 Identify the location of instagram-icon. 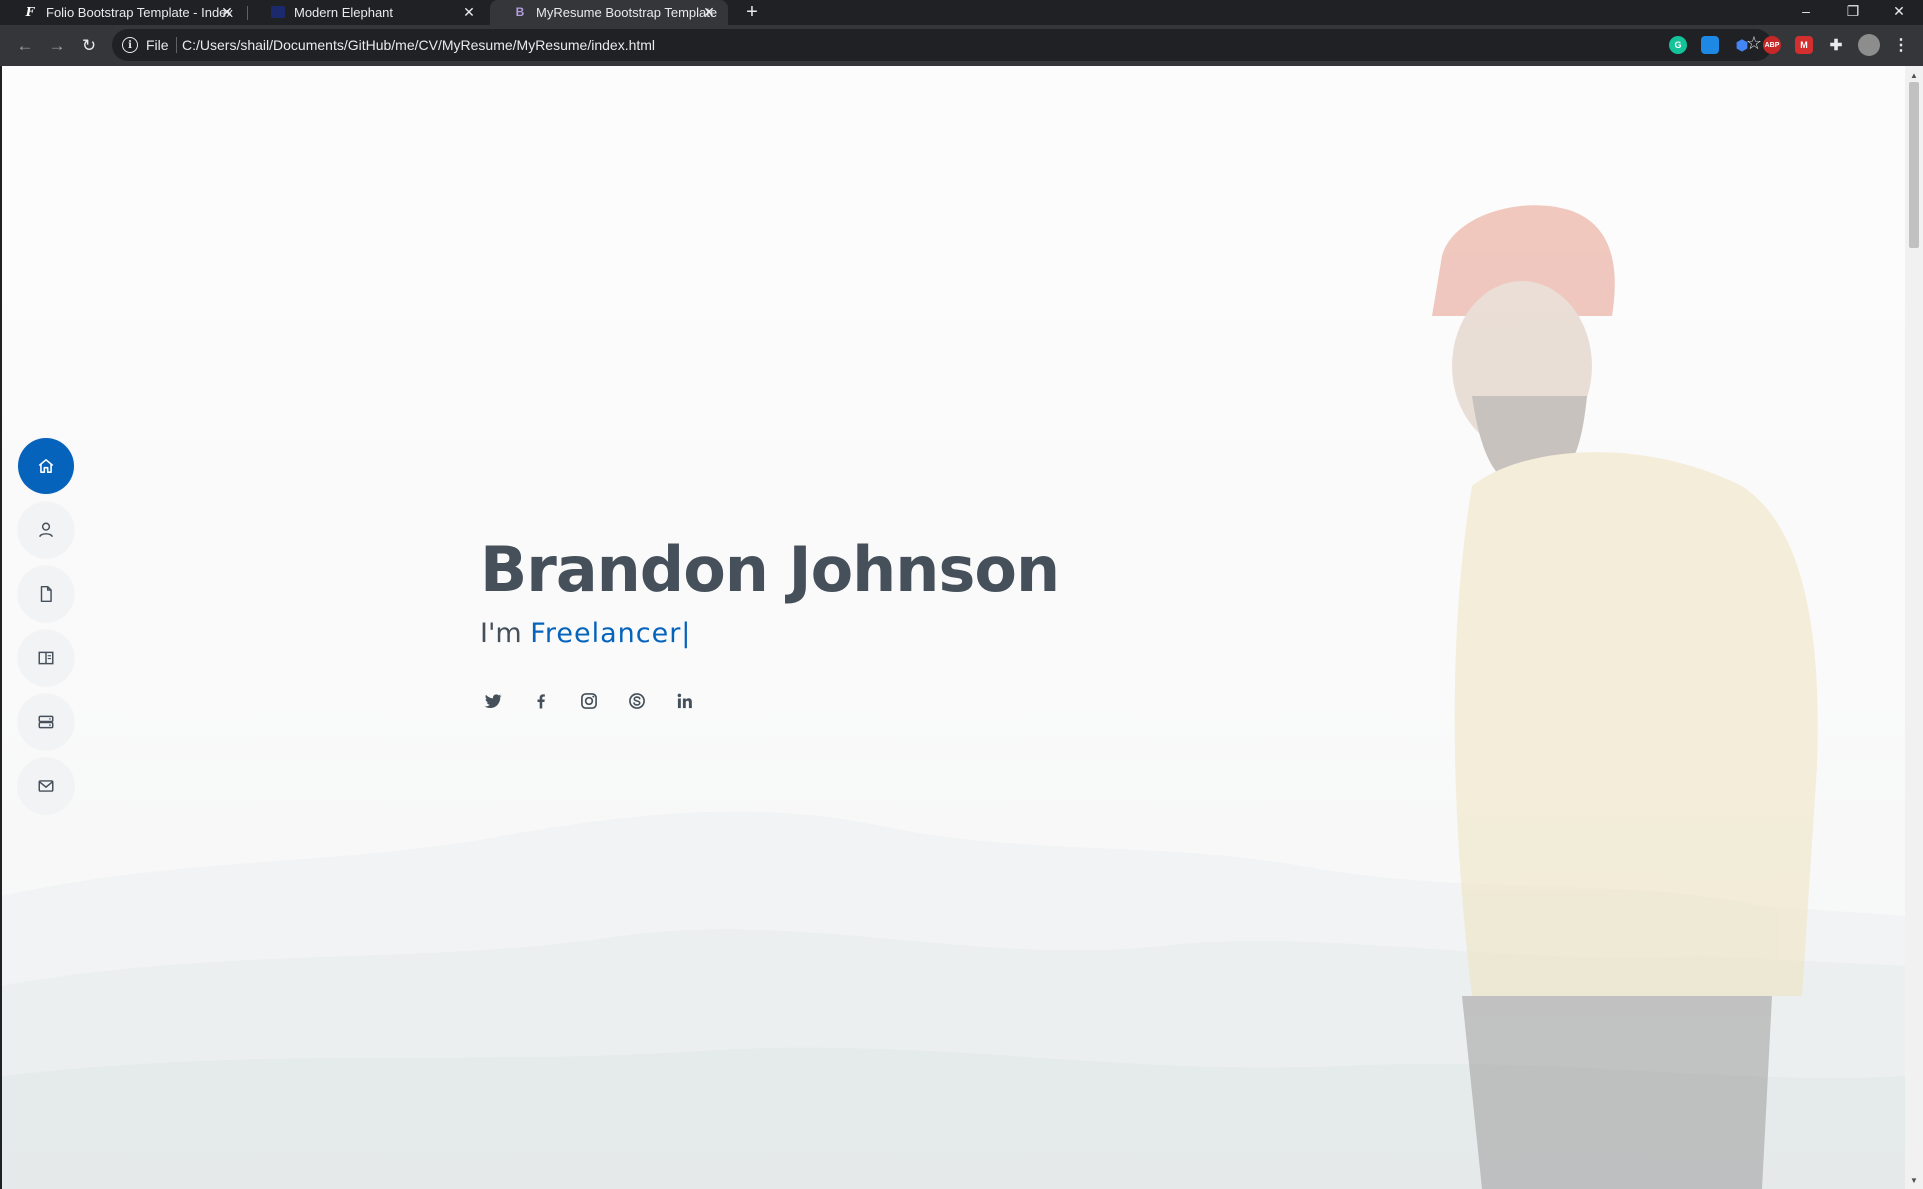
(589, 701).